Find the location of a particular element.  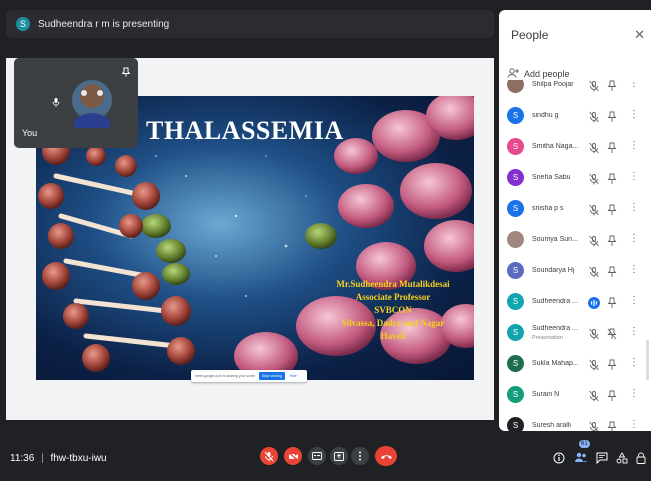

hide-notice-button: Hide is located at coordinates (293, 376).